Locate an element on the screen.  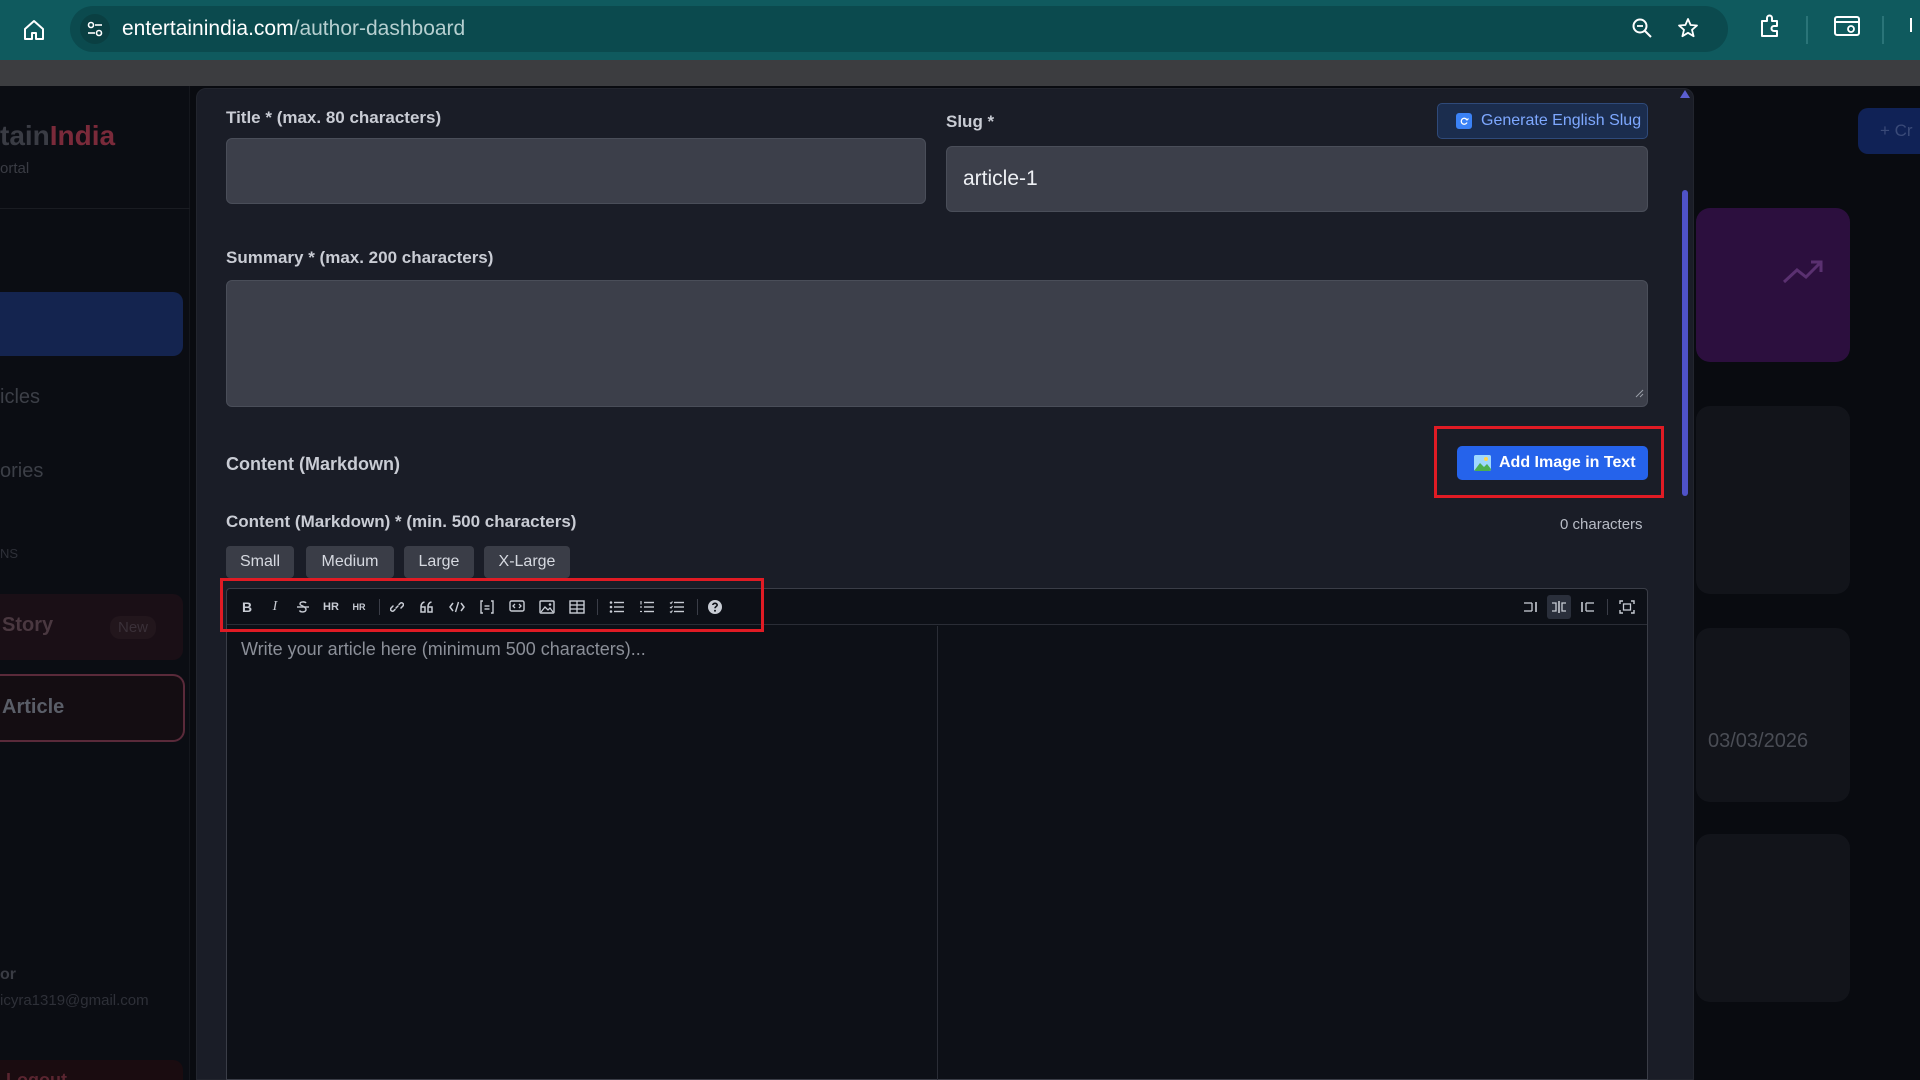
live-preview-icon is located at coordinates (1559, 607).